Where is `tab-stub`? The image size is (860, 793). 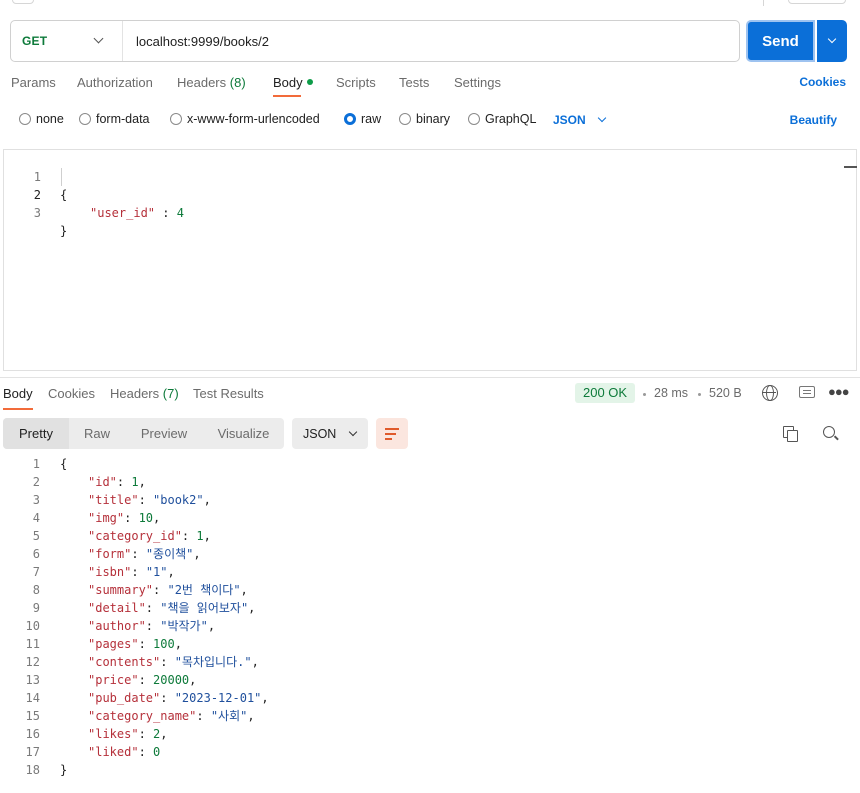 tab-stub is located at coordinates (23, 2).